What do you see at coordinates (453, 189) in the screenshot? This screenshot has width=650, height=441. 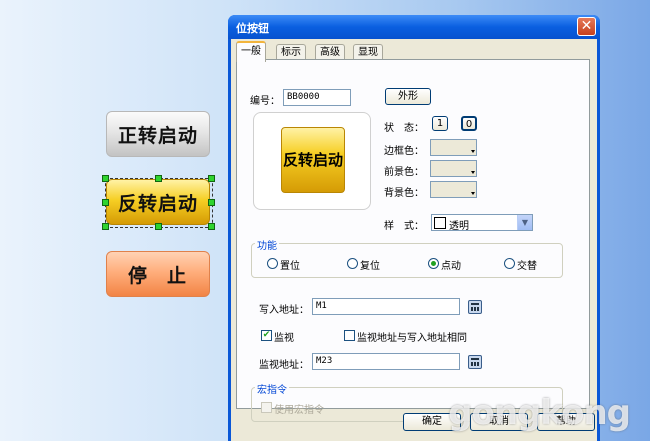 I see `bg-color-picker` at bounding box center [453, 189].